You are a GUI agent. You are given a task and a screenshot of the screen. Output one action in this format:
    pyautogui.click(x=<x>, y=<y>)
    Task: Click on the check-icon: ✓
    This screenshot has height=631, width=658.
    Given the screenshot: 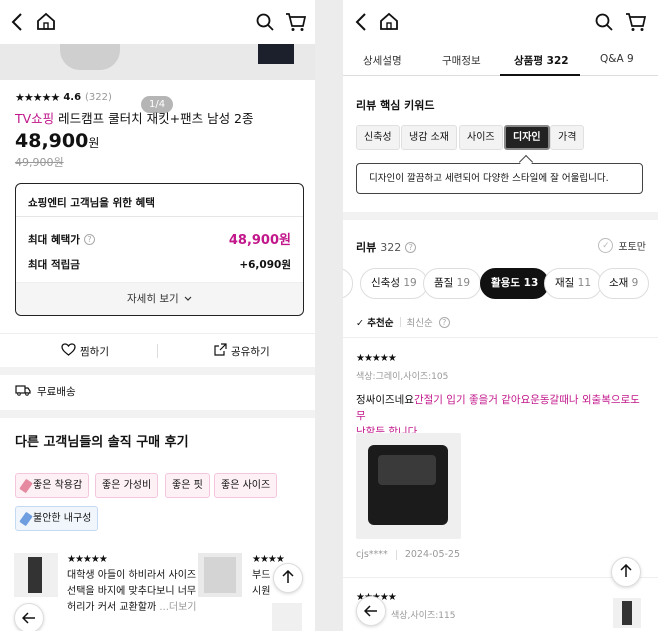 What is the action you would take?
    pyautogui.click(x=606, y=245)
    